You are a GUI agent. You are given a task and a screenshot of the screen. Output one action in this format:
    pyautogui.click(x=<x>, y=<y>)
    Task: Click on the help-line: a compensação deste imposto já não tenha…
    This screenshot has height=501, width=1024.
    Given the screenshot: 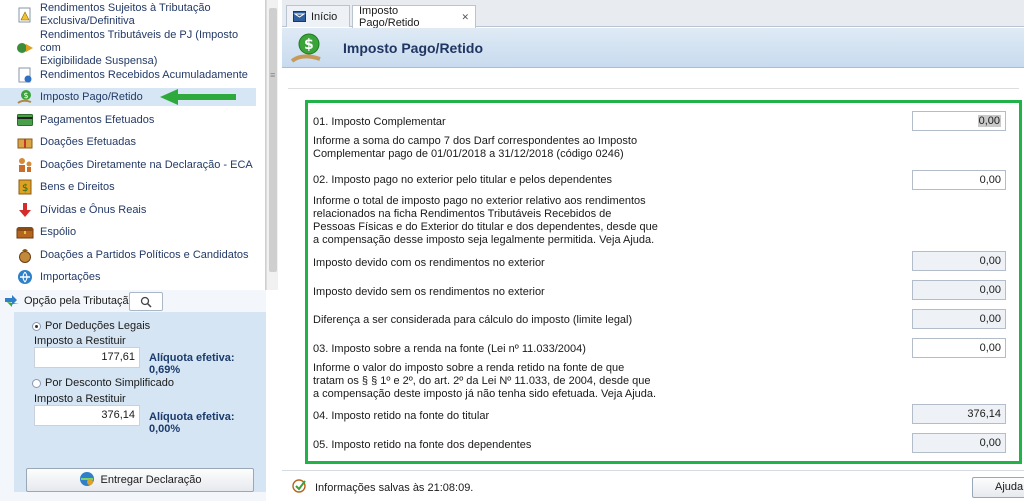 What is the action you would take?
    pyautogui.click(x=485, y=394)
    